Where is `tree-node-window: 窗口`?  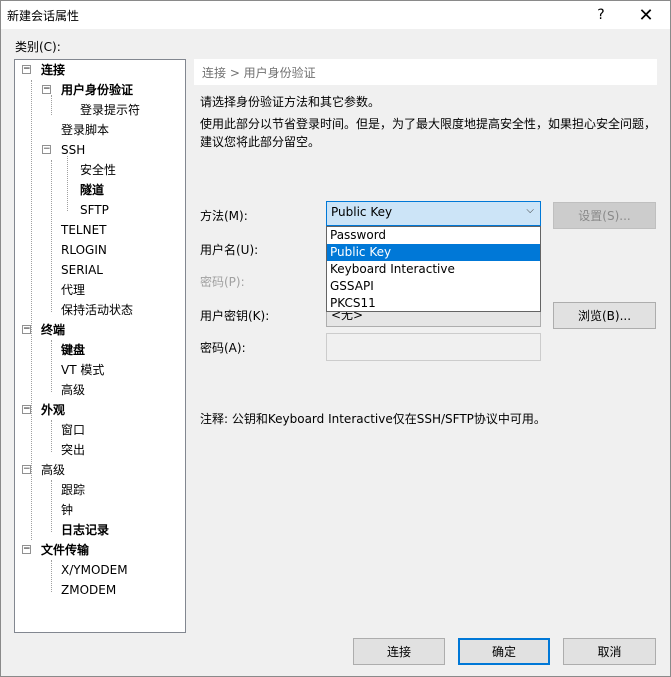
tree-node-window: 窗口 is located at coordinates (73, 430).